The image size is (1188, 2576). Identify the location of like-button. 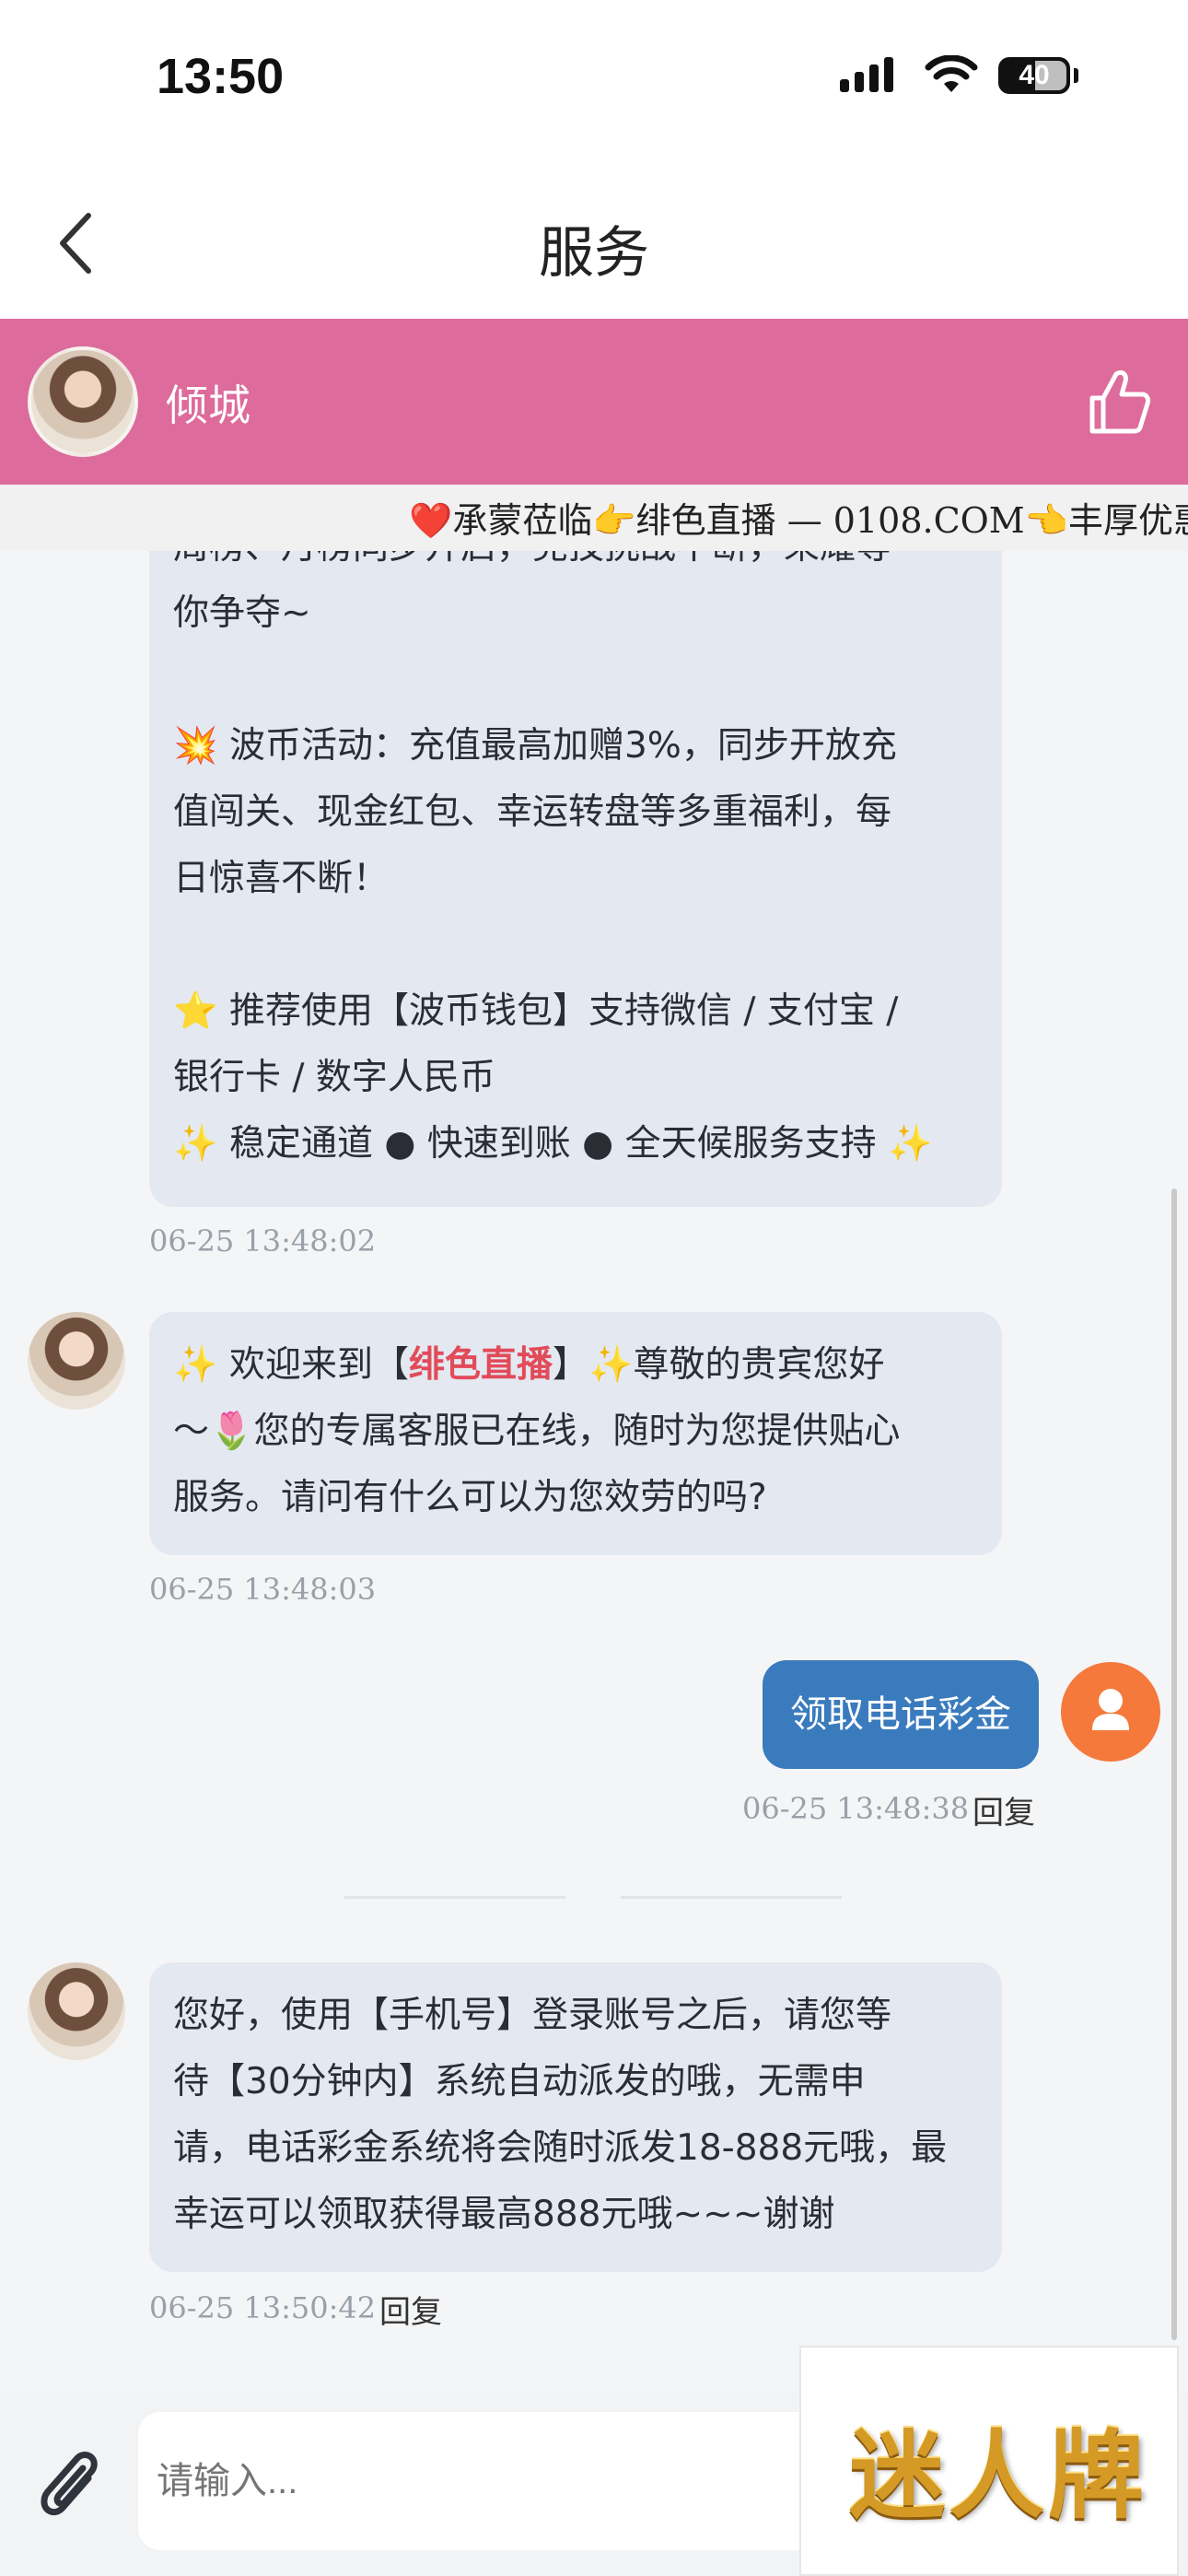
(1119, 402).